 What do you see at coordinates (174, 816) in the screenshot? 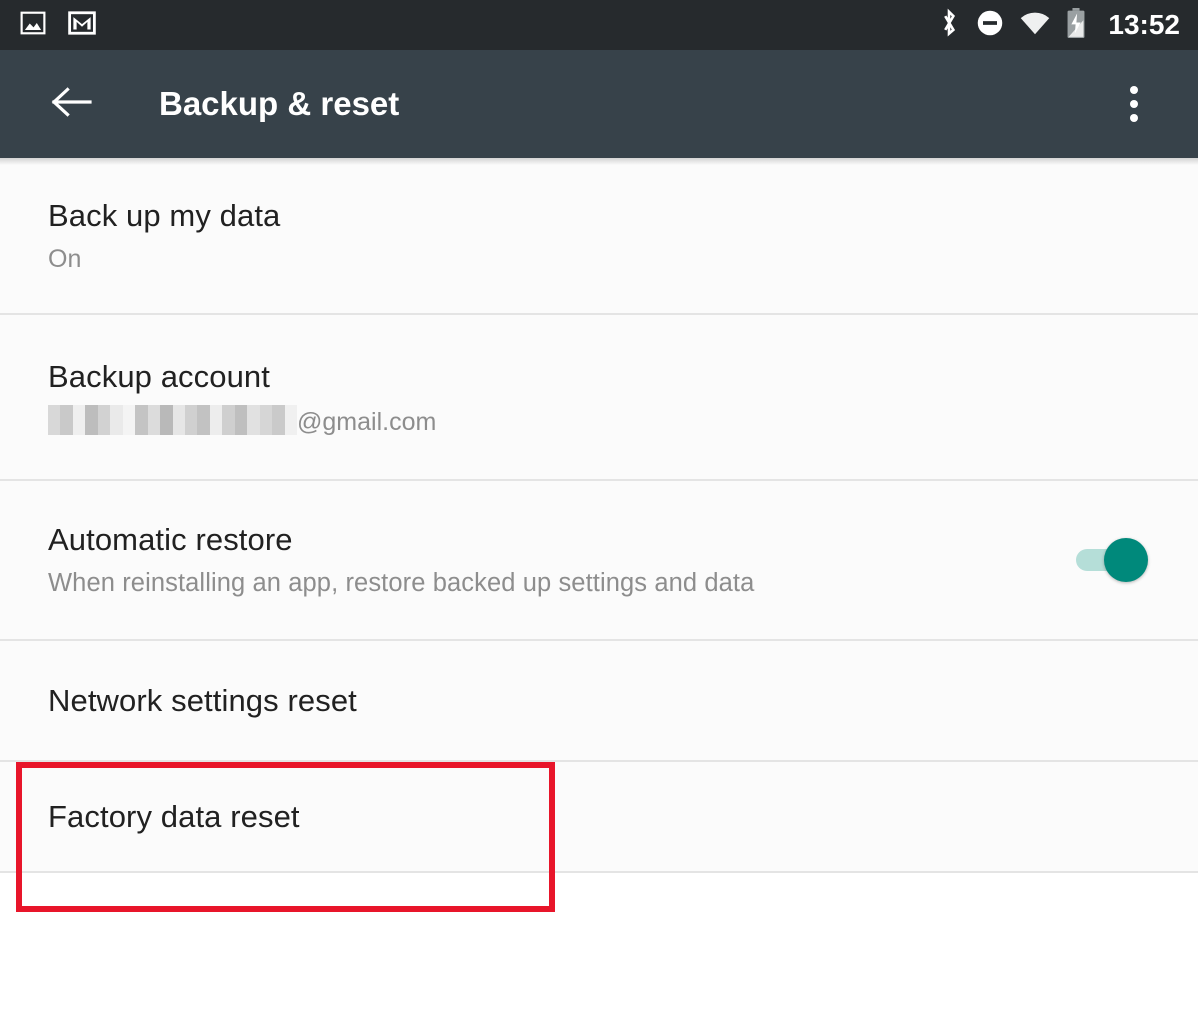
I see `list-item-title: Factory data reset` at bounding box center [174, 816].